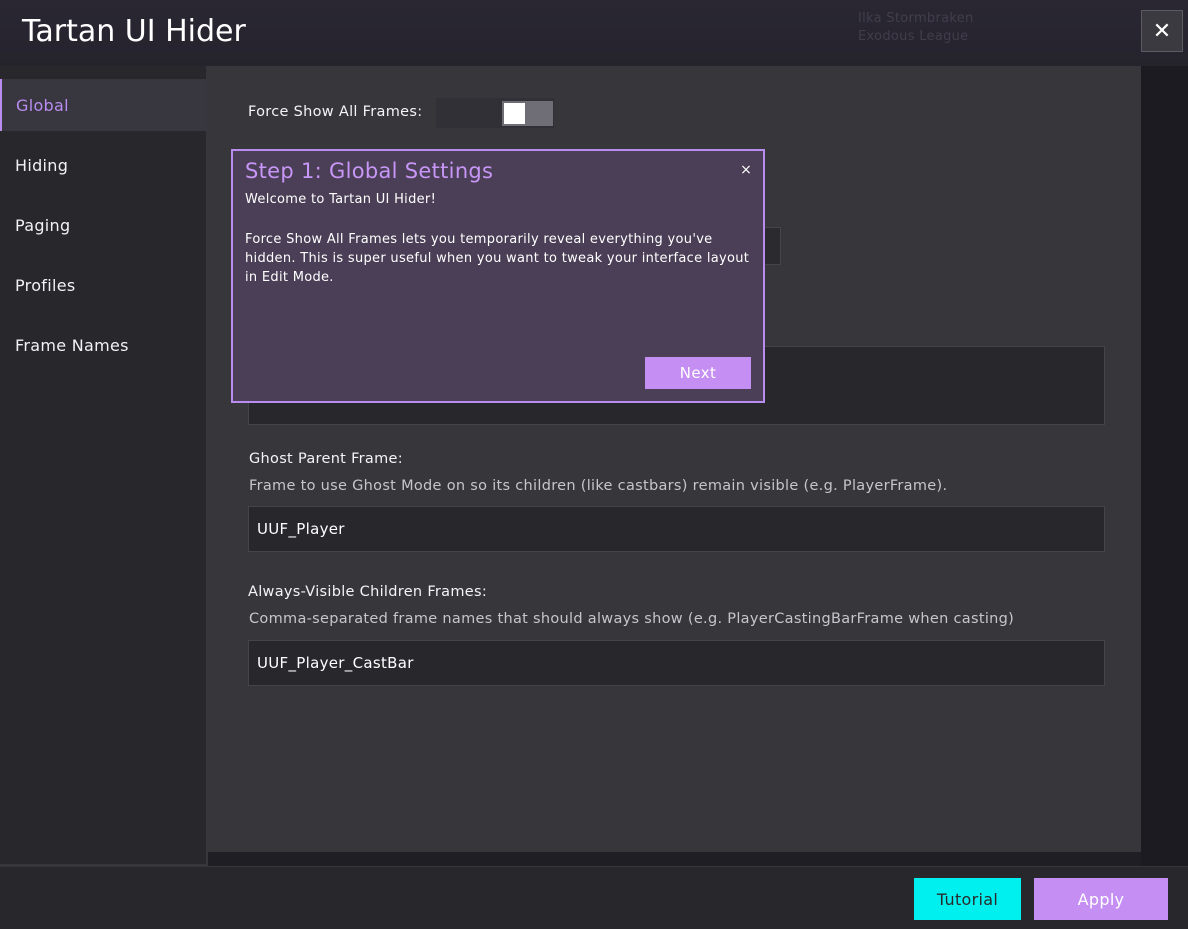 This screenshot has height=929, width=1188. I want to click on tutorial-button-label: Tutorial, so click(967, 899).